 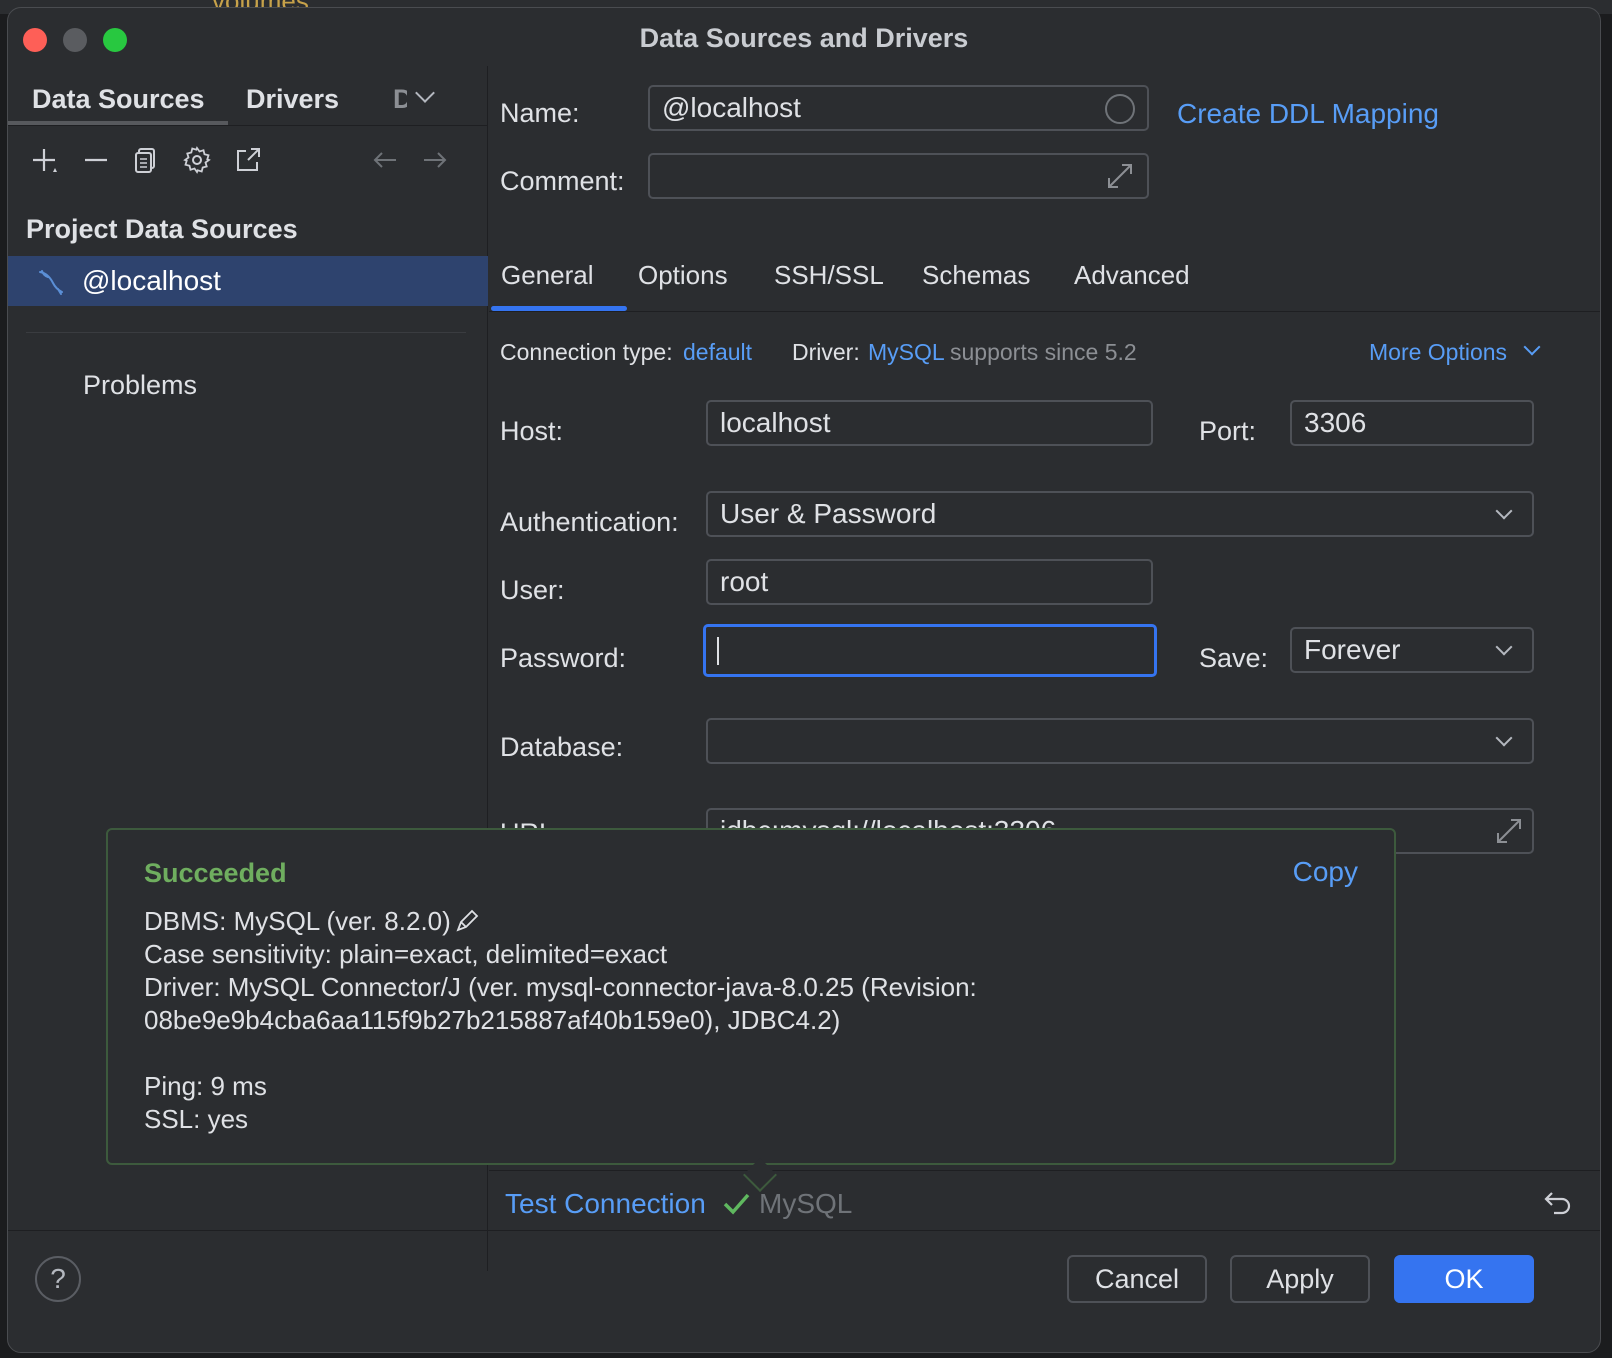 I want to click on name-label: Name:, so click(x=540, y=113).